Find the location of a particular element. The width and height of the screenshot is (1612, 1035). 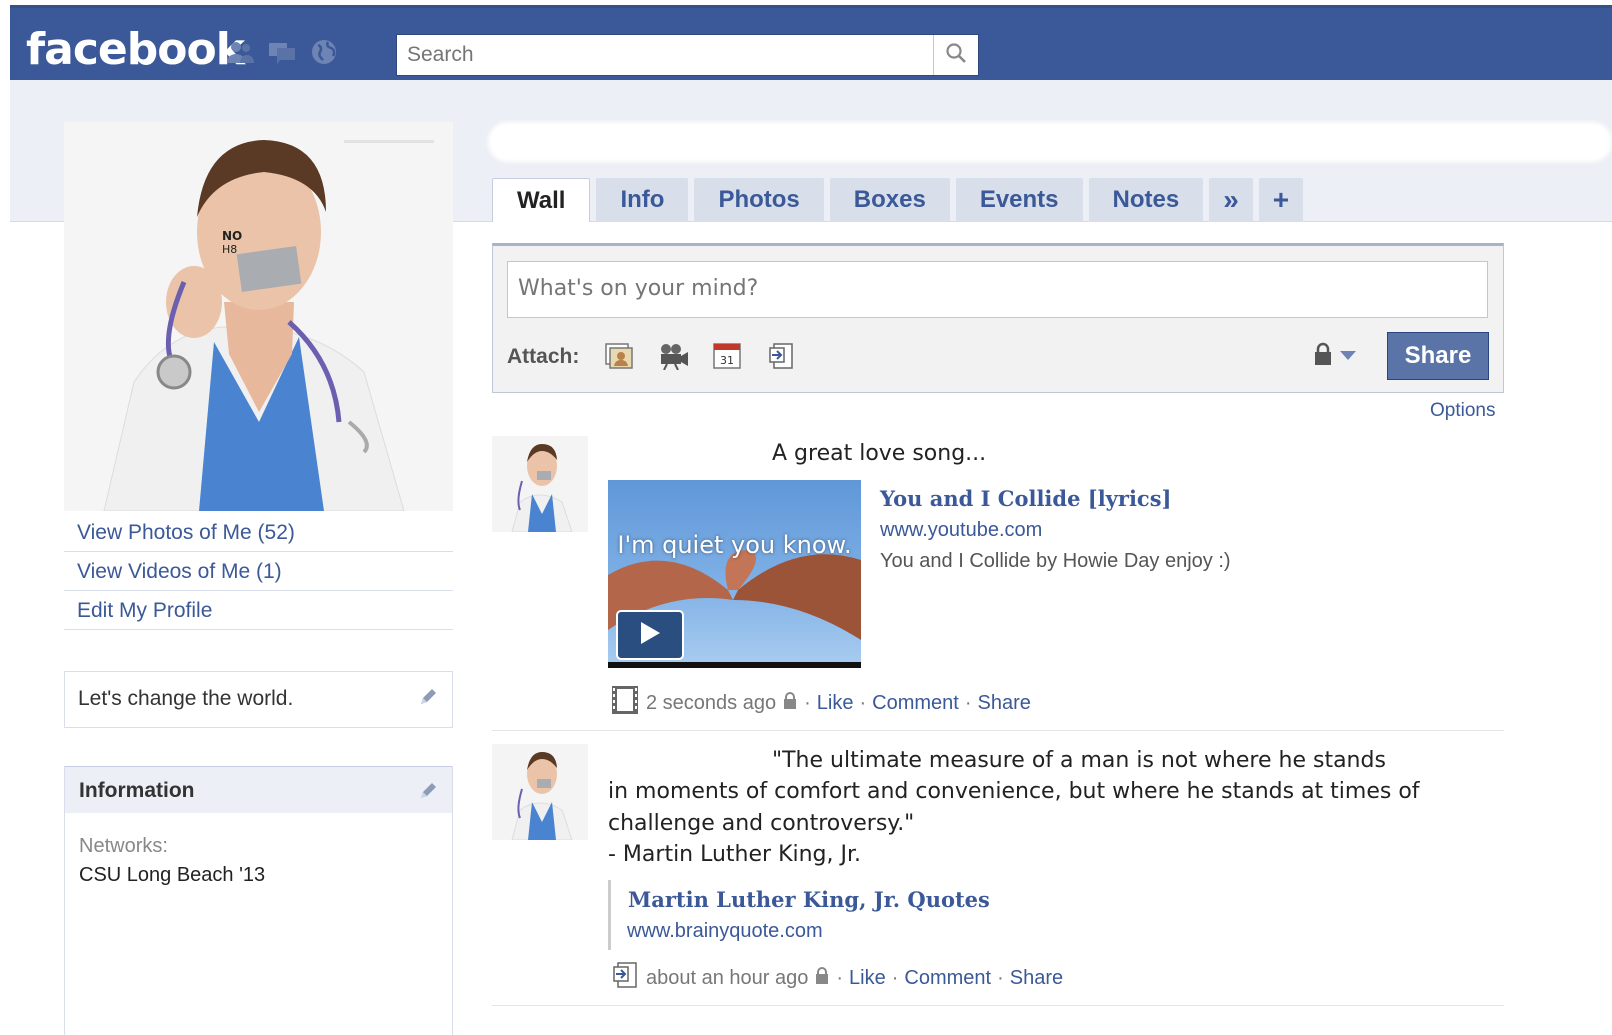

chevron-down-icon is located at coordinates (1348, 357).